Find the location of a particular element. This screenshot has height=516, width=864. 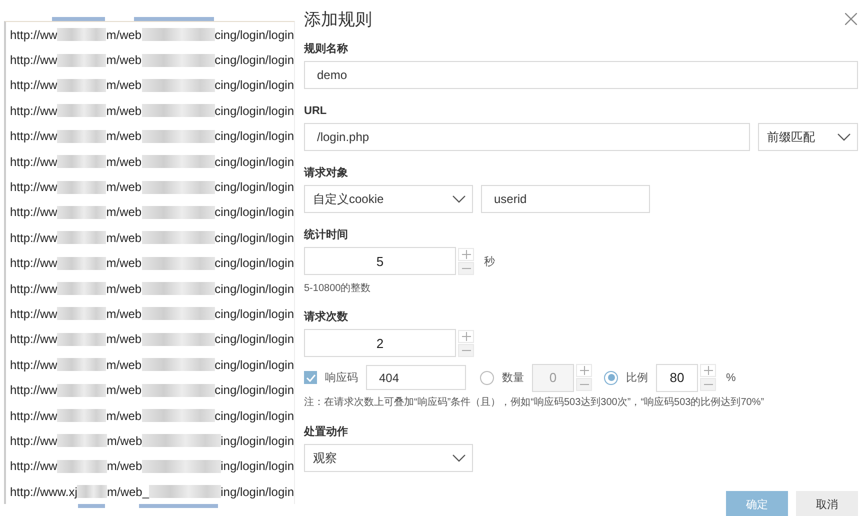

dialog-title: 添加规则 is located at coordinates (338, 19).